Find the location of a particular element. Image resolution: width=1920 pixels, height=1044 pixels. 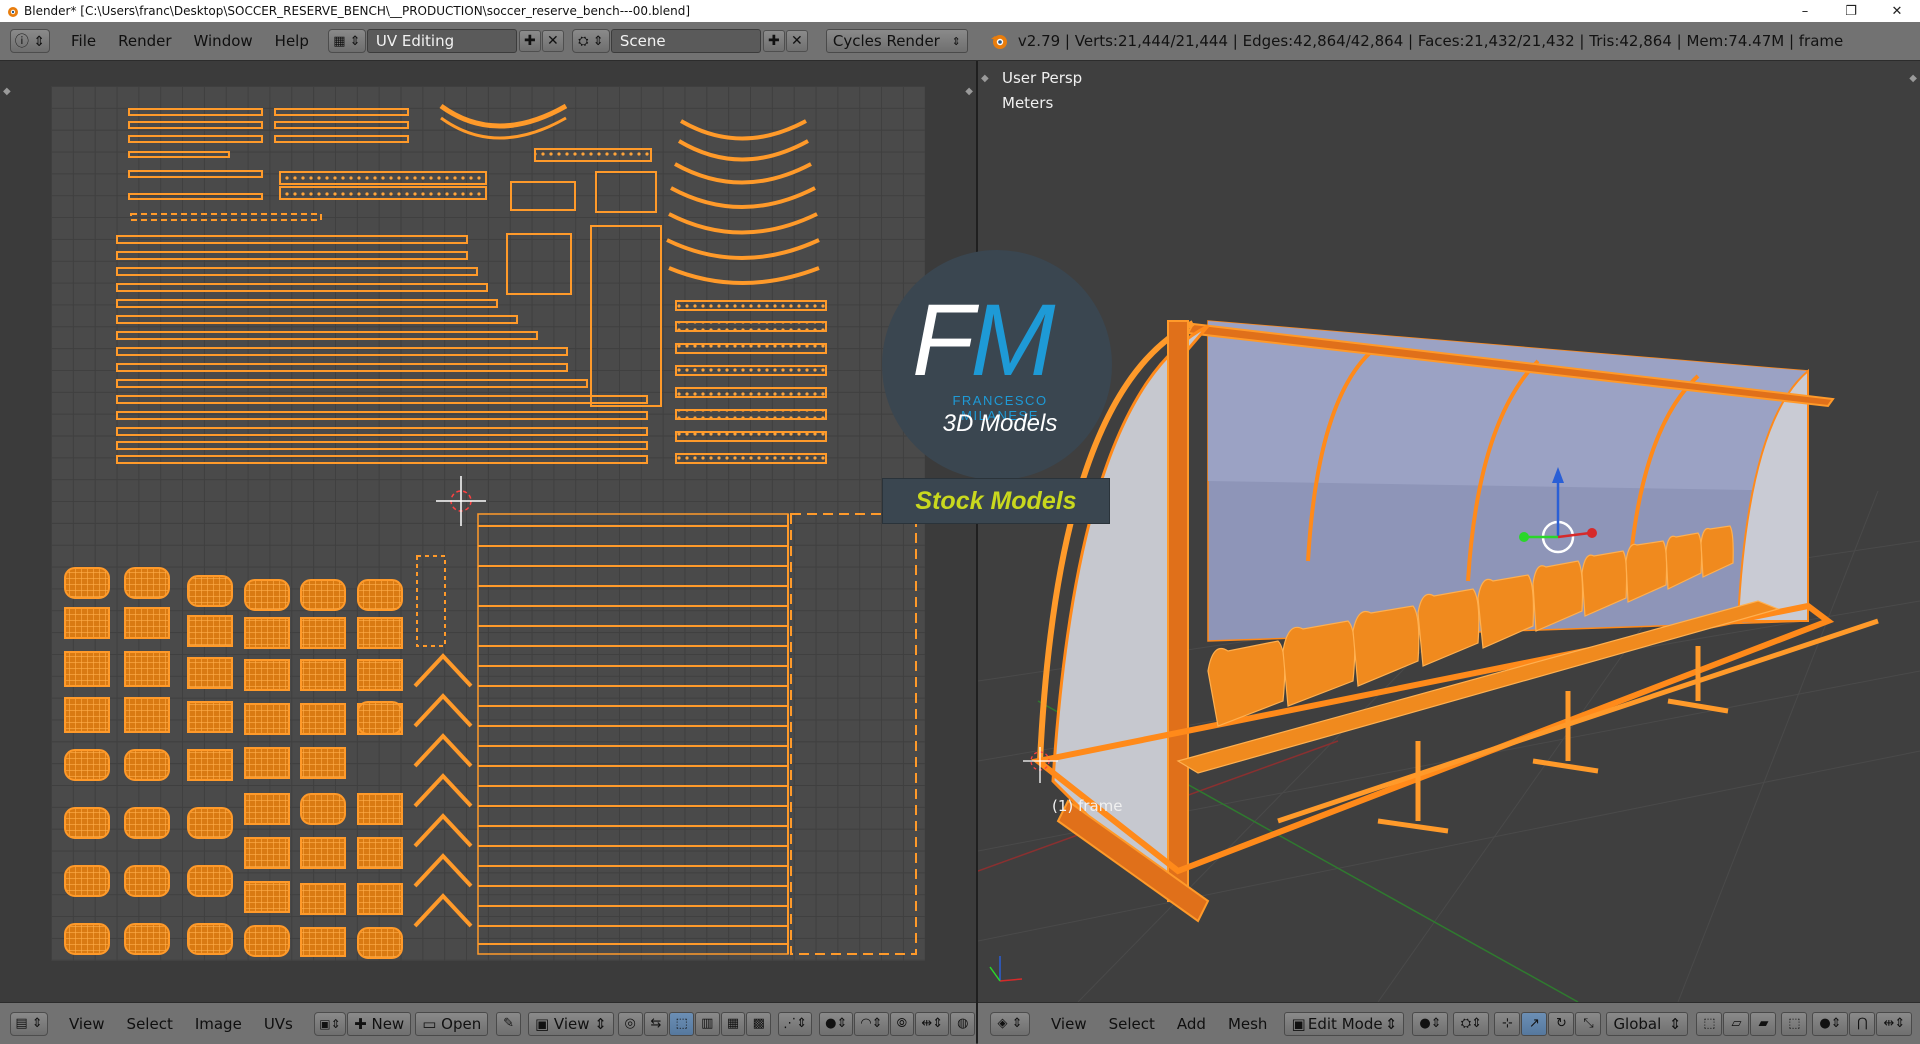

layout-grid-icon: ▦ ⇕ is located at coordinates (347, 41).